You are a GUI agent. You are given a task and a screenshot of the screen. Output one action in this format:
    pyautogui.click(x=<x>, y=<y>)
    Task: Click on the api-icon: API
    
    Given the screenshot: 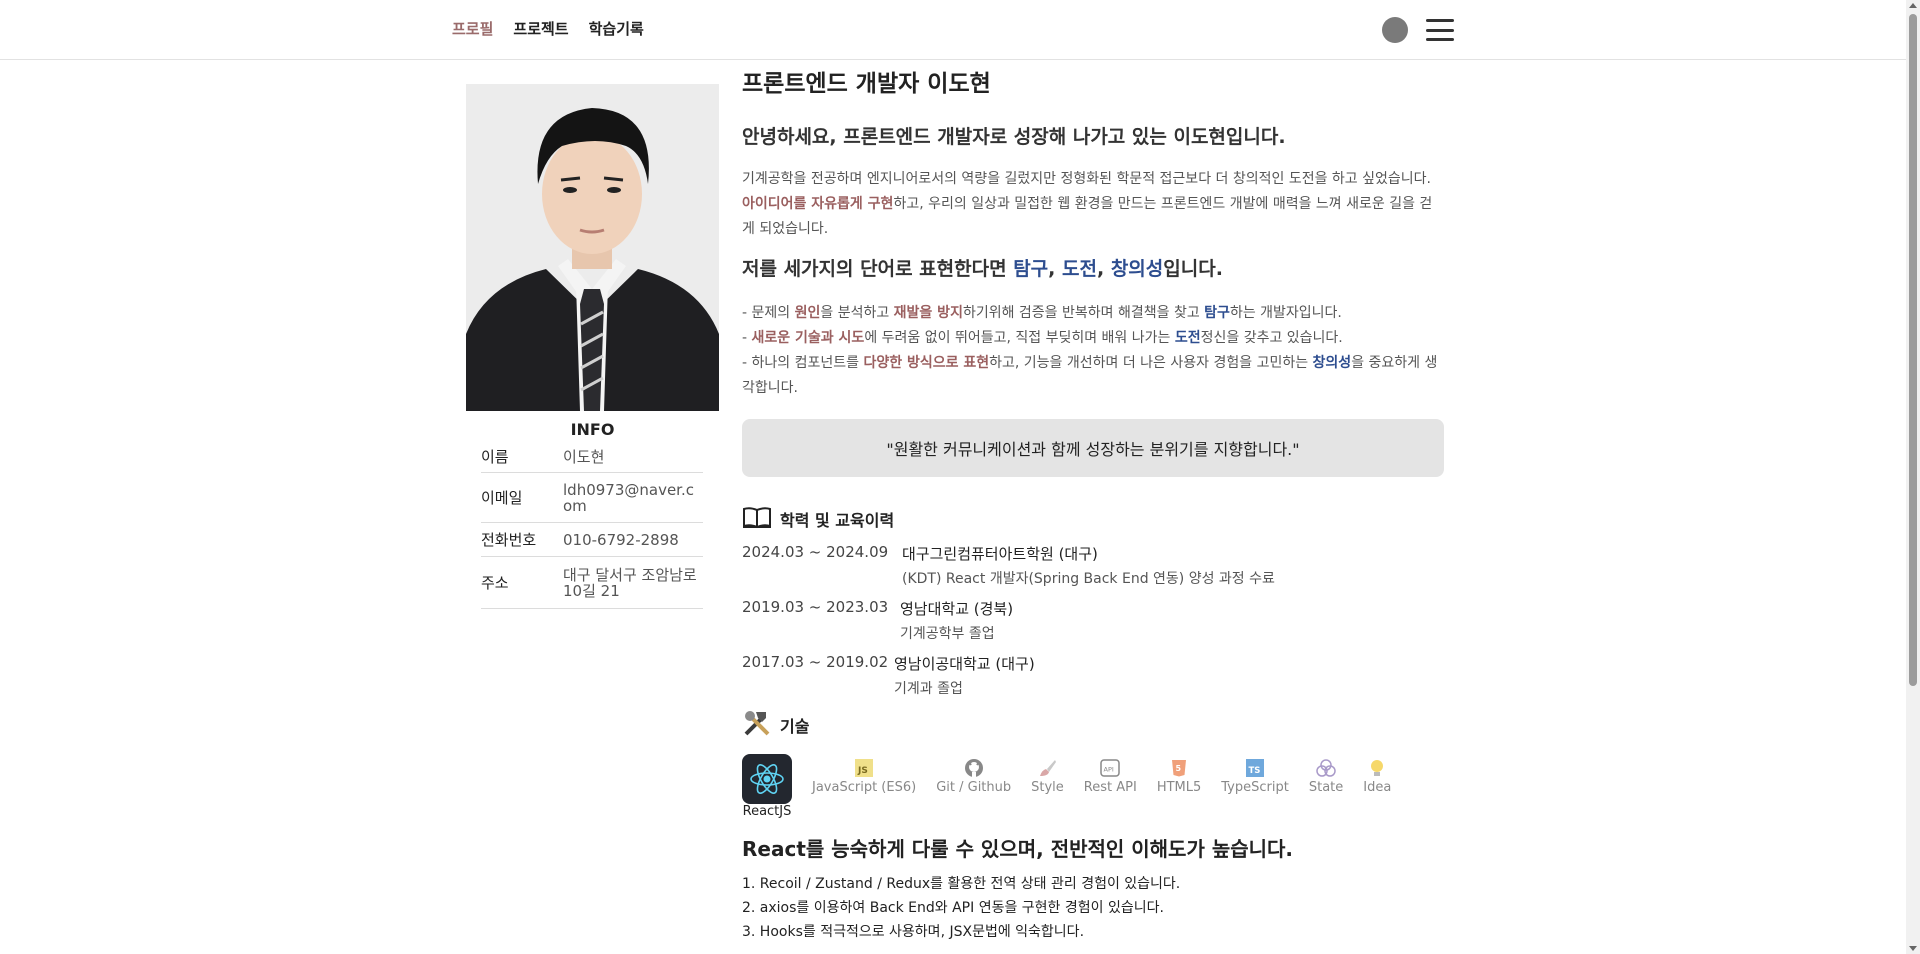 What is the action you would take?
    pyautogui.click(x=1110, y=768)
    